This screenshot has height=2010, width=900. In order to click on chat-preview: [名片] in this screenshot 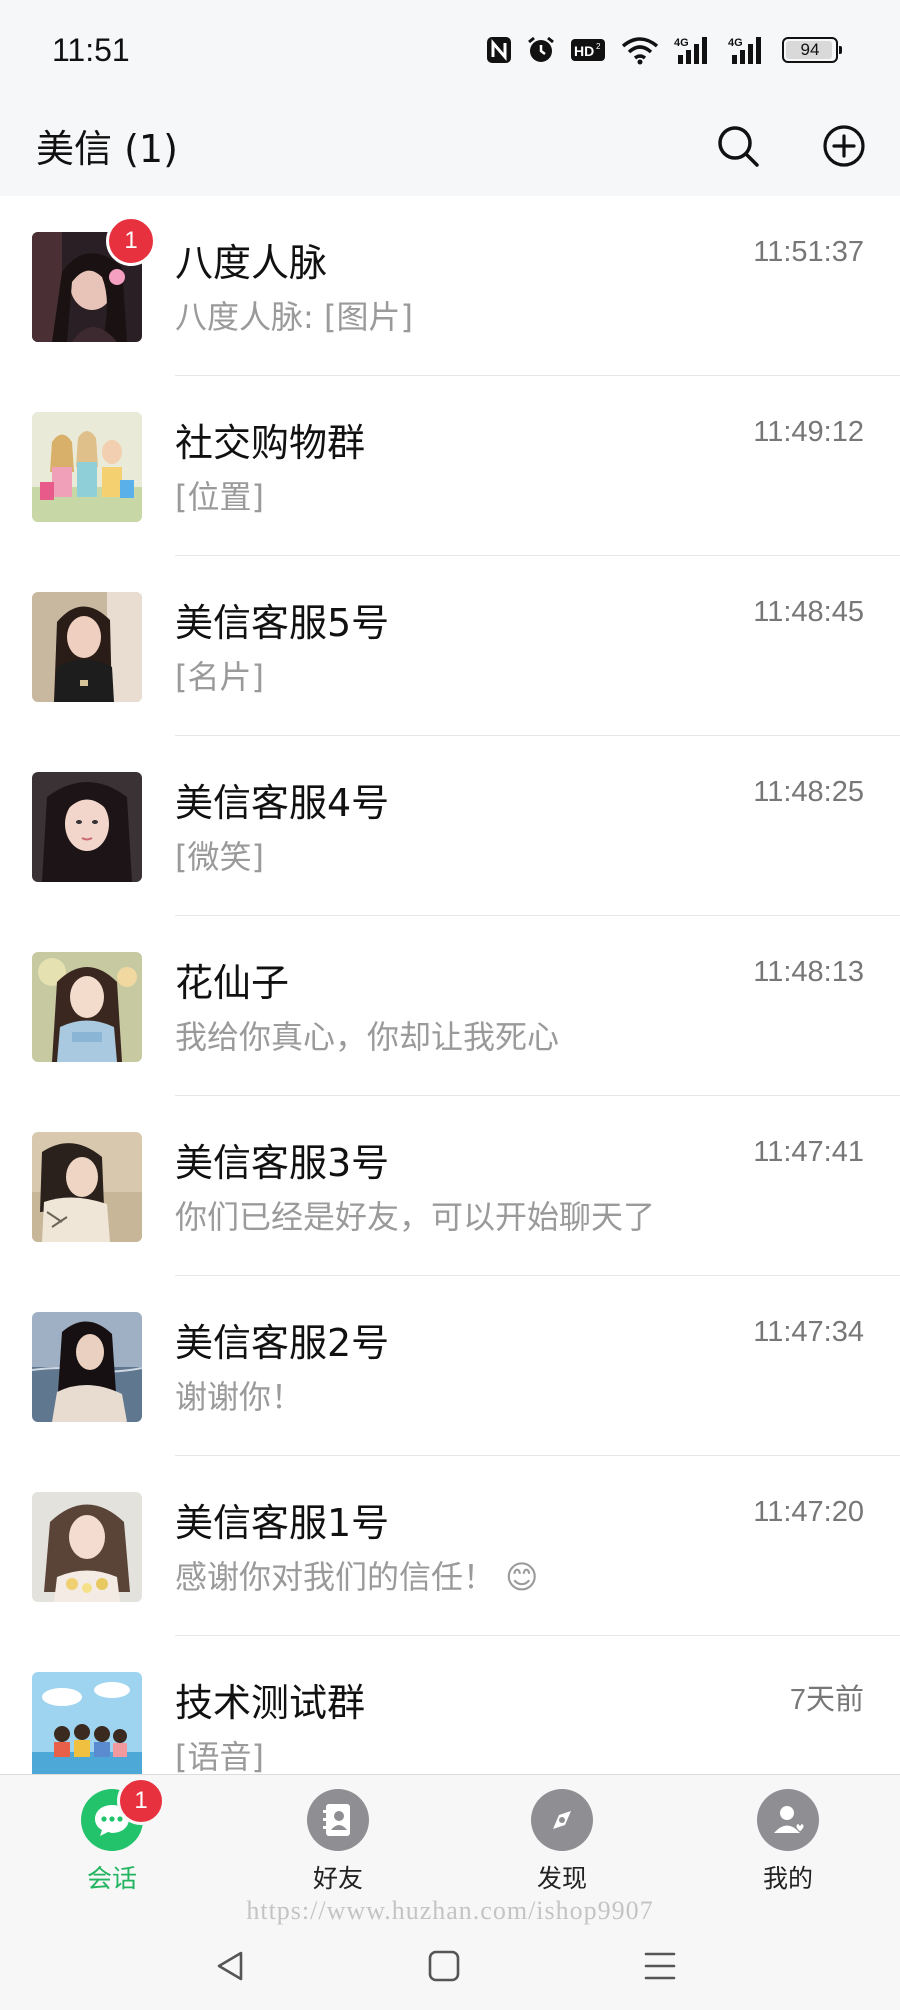, I will do `click(219, 677)`.